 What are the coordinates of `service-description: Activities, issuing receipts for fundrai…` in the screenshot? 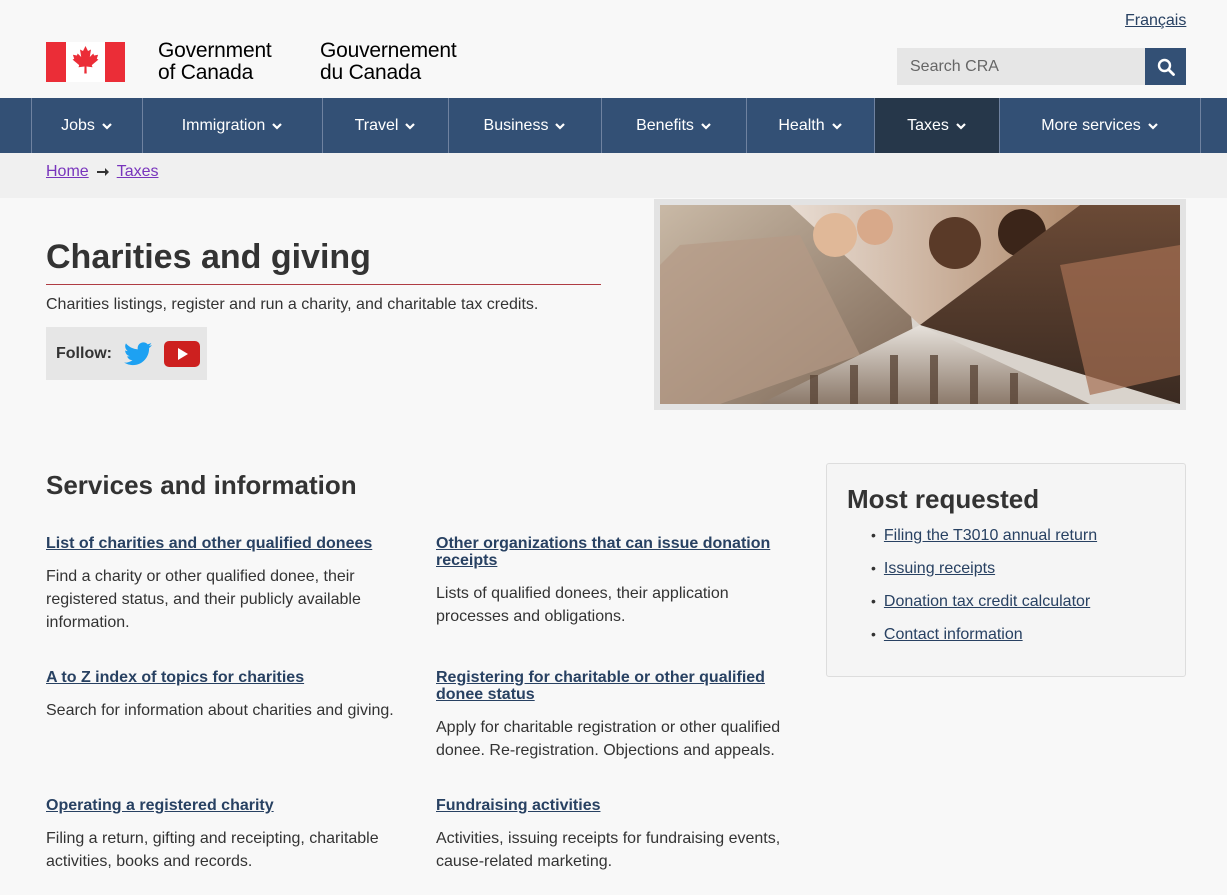 It's located at (608, 850).